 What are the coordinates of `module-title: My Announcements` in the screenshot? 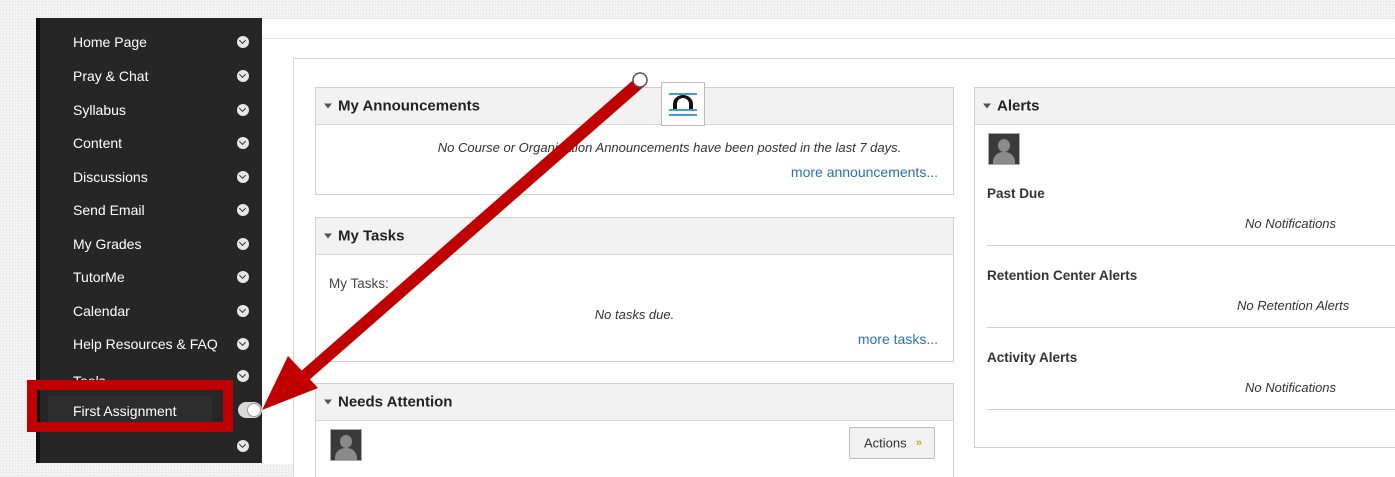 It's located at (409, 106).